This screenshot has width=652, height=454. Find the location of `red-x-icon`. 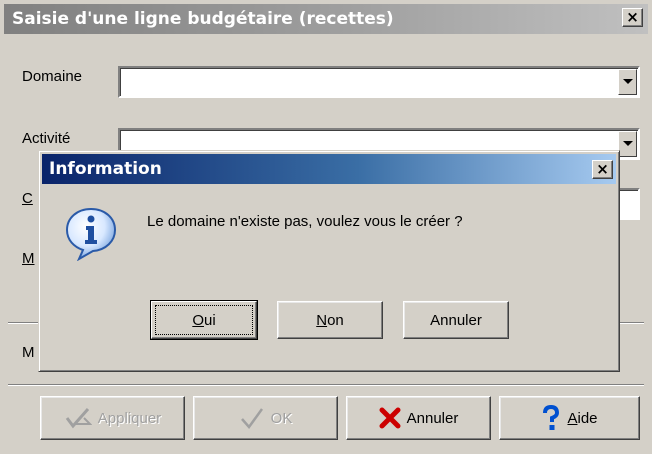

red-x-icon is located at coordinates (390, 418).